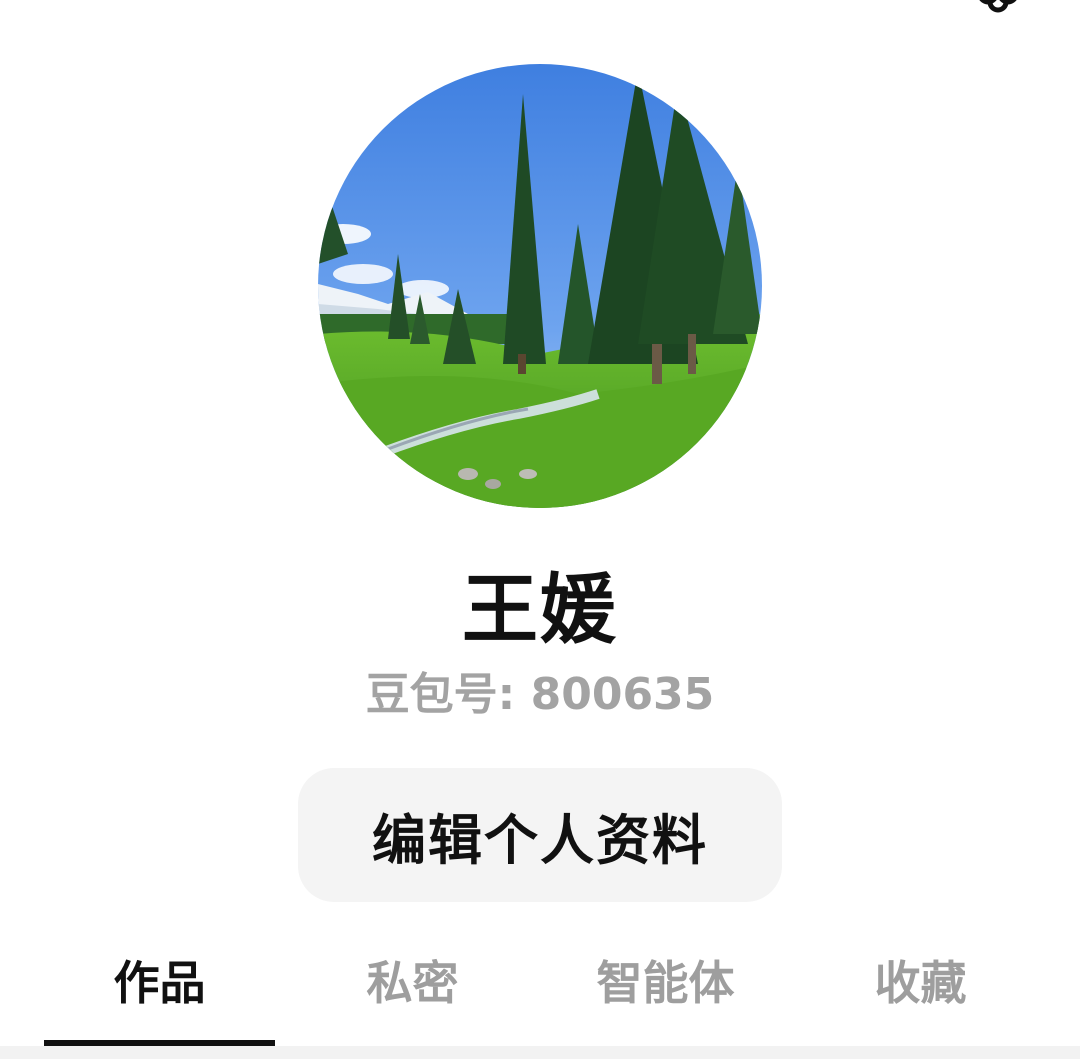 This screenshot has width=1080, height=1059. I want to click on tab-agents: 智能体, so click(665, 980).